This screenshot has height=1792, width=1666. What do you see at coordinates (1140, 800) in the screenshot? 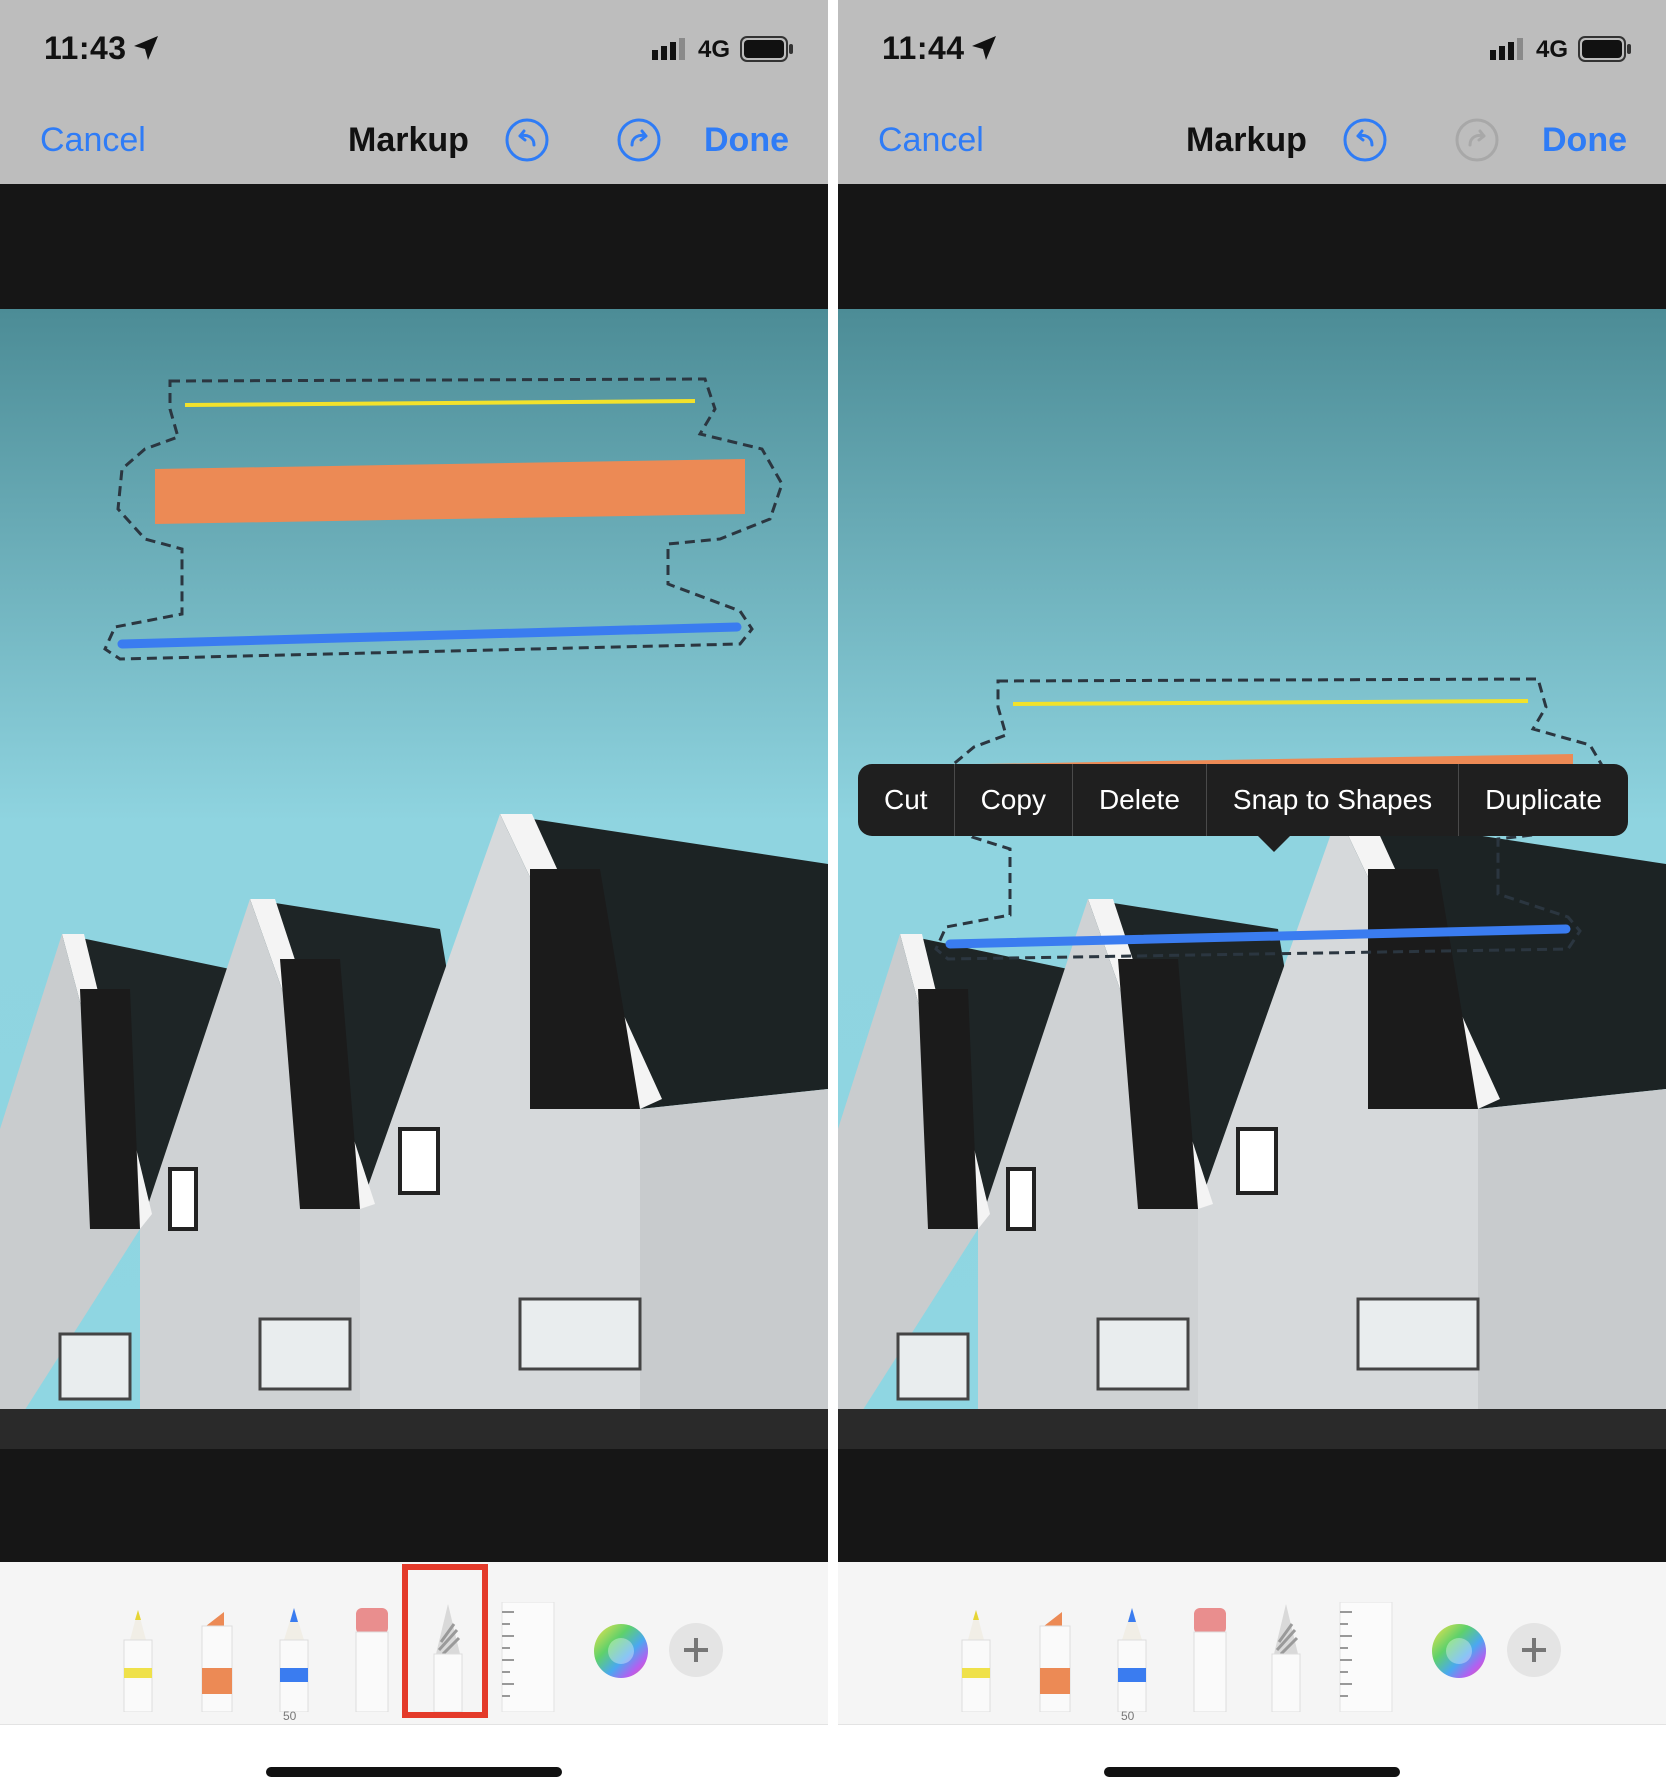
I see `menu-delete: Delete` at bounding box center [1140, 800].